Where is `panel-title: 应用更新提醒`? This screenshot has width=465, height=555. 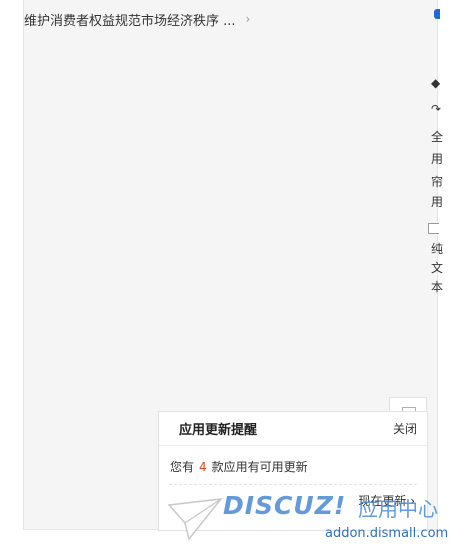
panel-title: 应用更新提醒 is located at coordinates (218, 430).